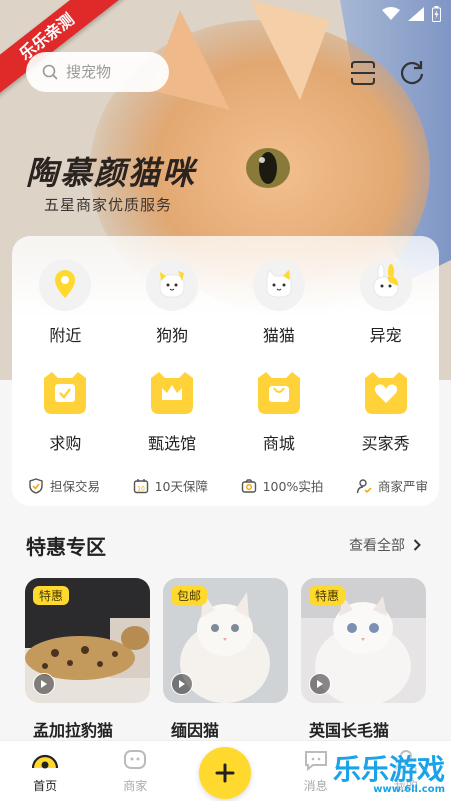 The width and height of the screenshot is (451, 801). I want to click on view-all-link: 查看全部, so click(385, 545).